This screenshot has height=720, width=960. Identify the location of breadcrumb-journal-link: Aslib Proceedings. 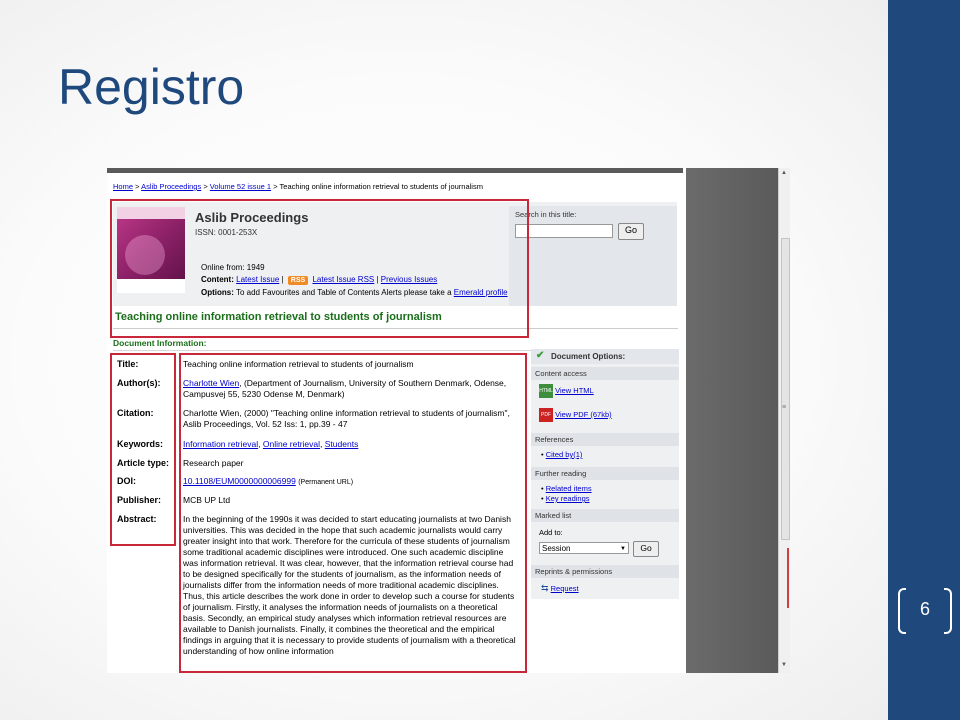
(171, 186).